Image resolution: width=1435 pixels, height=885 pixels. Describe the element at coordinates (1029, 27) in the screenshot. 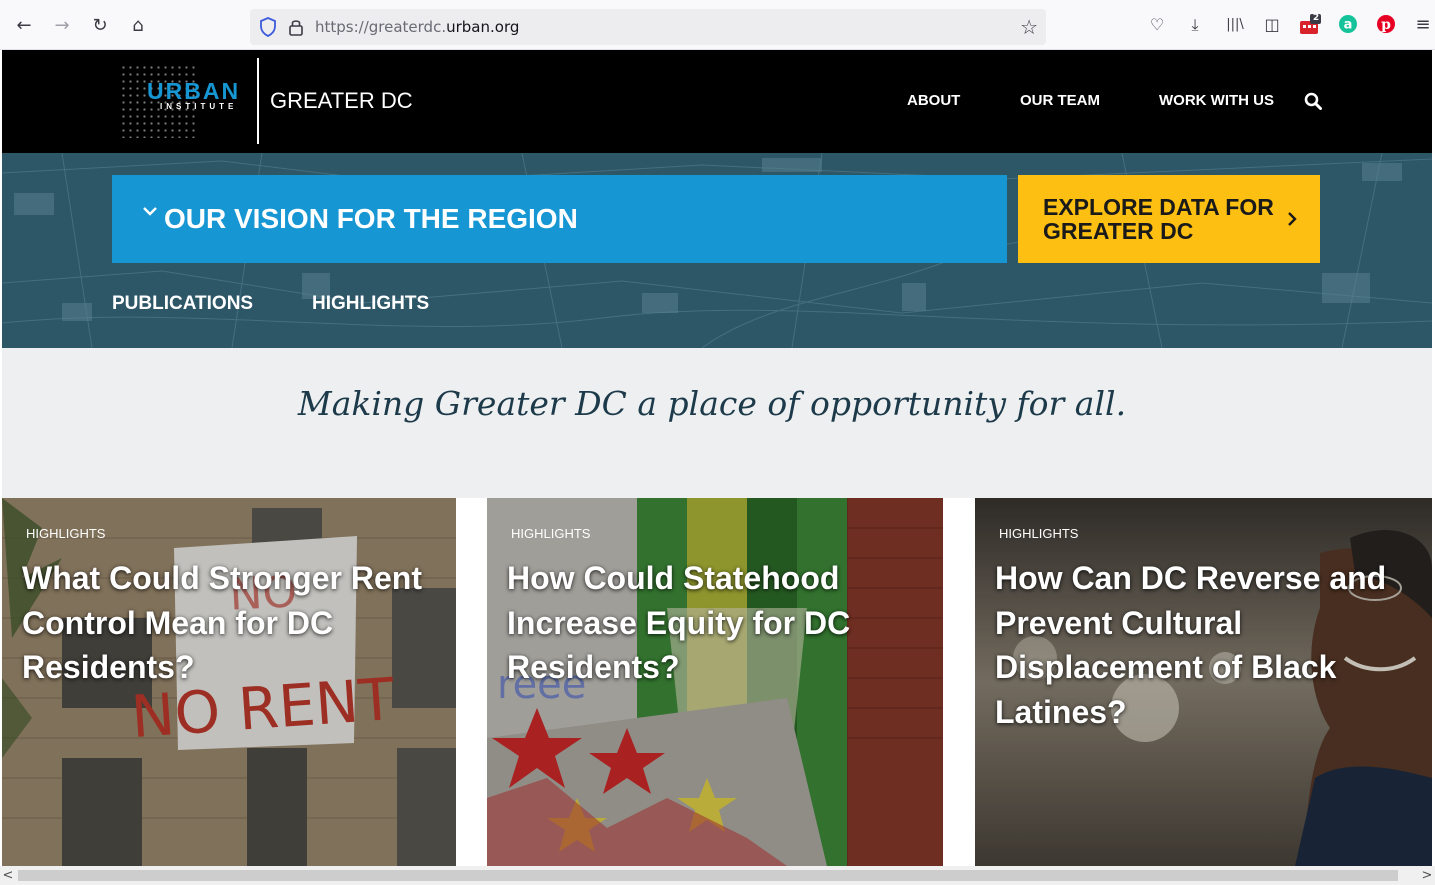

I see `bookmark-star-icon: ☆` at that location.